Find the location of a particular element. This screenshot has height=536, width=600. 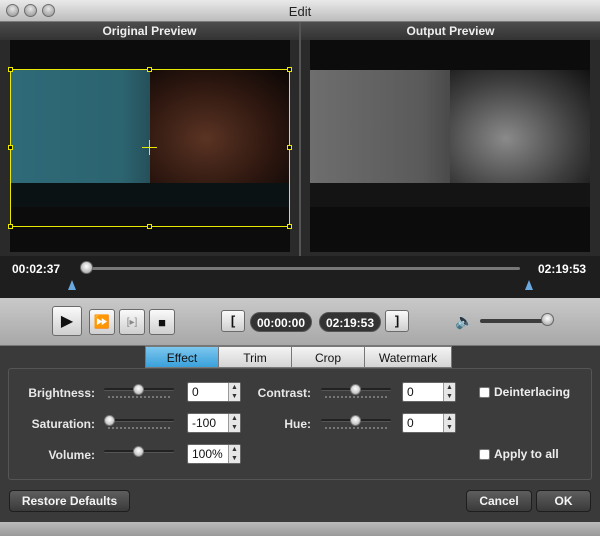

apply-to-all-checkbox: Apply to all is located at coordinates (519, 454).